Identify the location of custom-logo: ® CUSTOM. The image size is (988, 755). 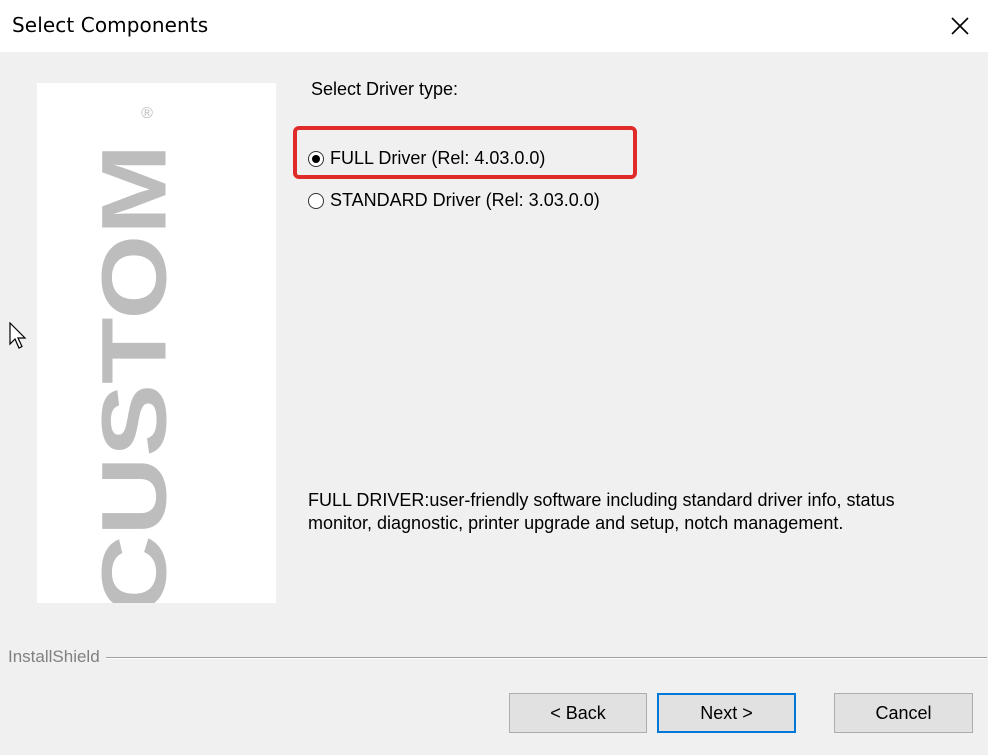
(134, 354).